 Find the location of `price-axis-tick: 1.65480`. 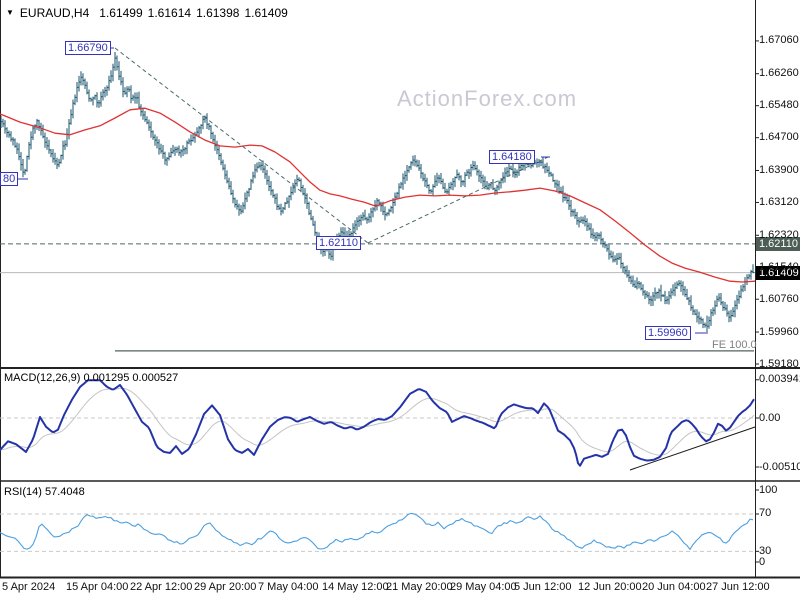

price-axis-tick: 1.65480 is located at coordinates (779, 105).